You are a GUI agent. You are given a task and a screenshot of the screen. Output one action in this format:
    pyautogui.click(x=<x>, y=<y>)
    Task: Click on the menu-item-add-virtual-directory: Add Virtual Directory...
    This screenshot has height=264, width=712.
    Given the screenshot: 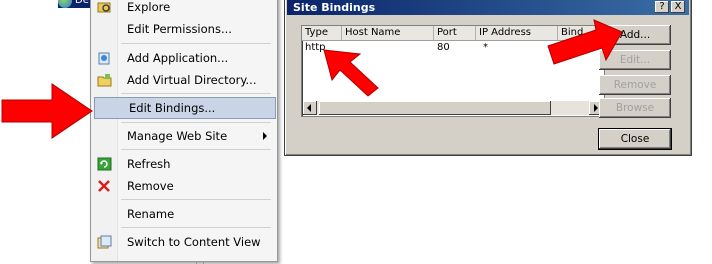 What is the action you would take?
    pyautogui.click(x=184, y=80)
    